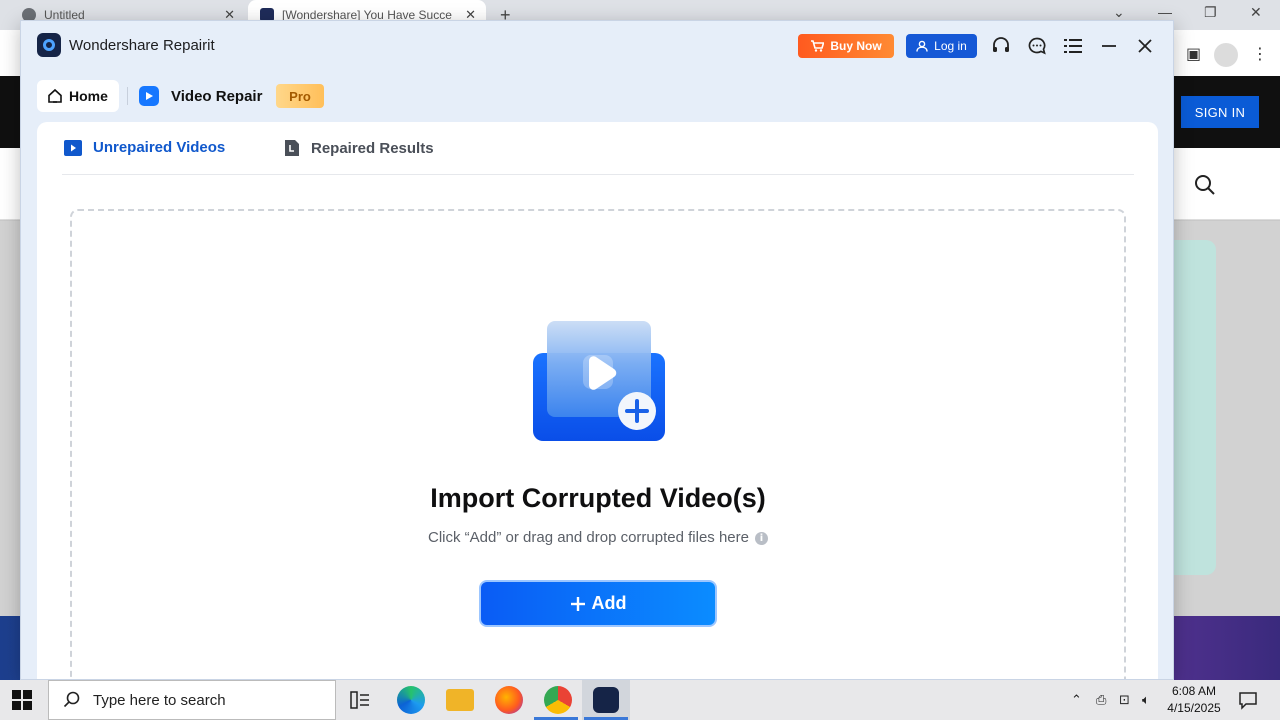 The width and height of the screenshot is (1280, 720). Describe the element at coordinates (577, 603) in the screenshot. I see `plus-icon` at that location.